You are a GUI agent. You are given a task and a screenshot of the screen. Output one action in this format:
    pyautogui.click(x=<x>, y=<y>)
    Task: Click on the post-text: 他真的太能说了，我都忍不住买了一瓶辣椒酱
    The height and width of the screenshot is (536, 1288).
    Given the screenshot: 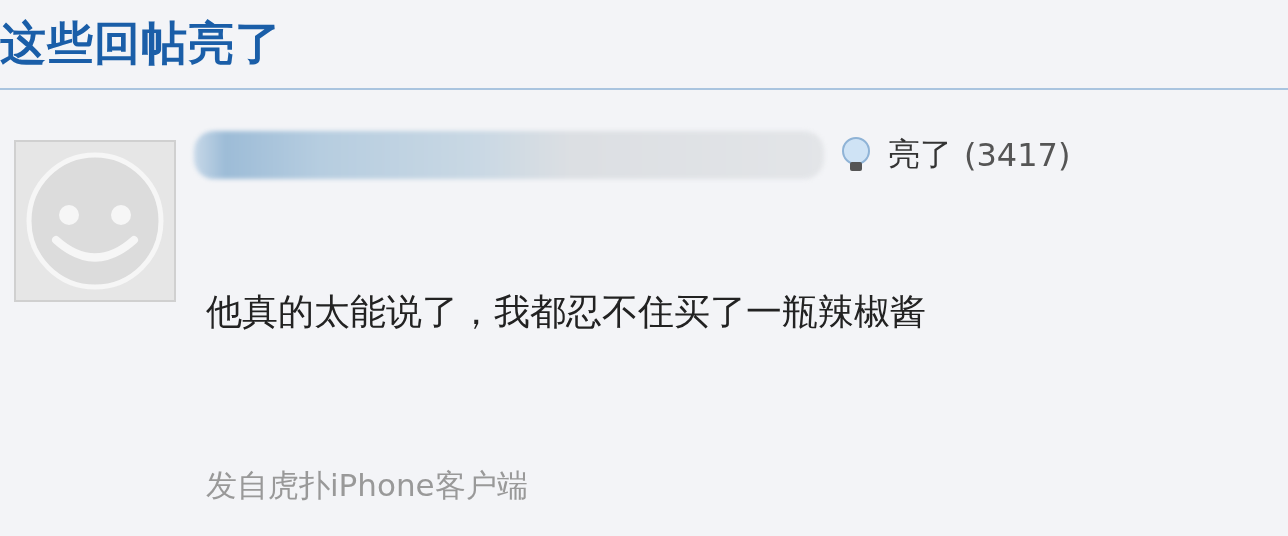 What is the action you would take?
    pyautogui.click(x=566, y=312)
    